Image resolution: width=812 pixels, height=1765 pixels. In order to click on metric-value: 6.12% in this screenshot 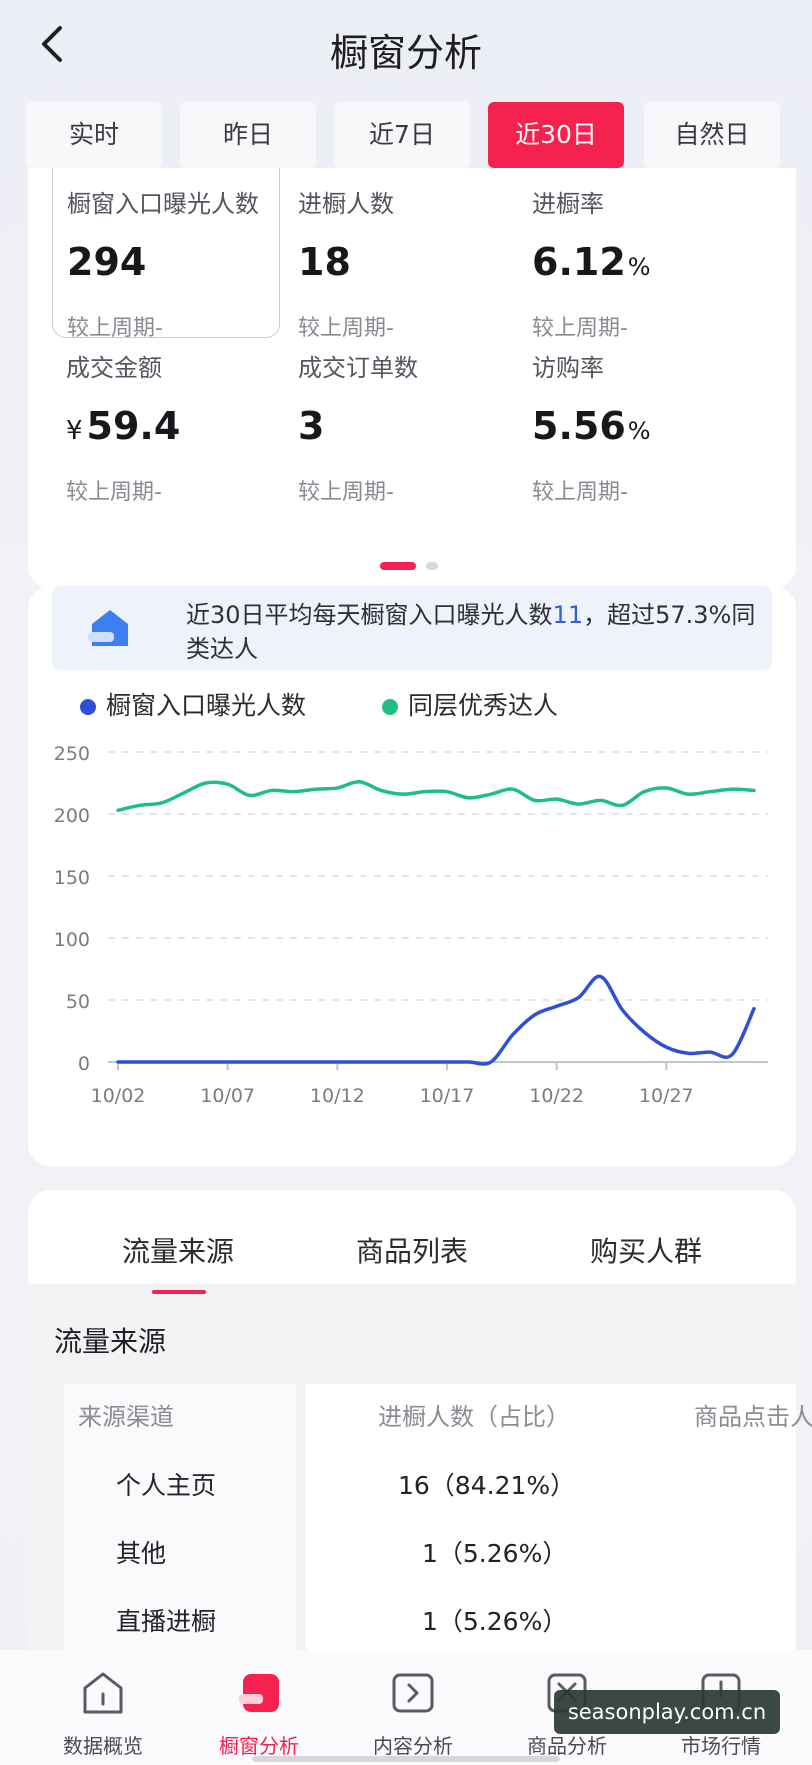, I will do `click(591, 262)`.